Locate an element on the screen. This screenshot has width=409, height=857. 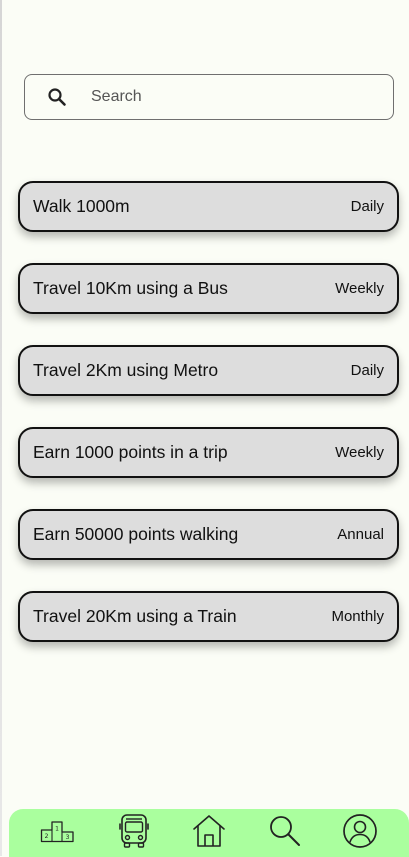
nav-bus-button is located at coordinates (134, 833).